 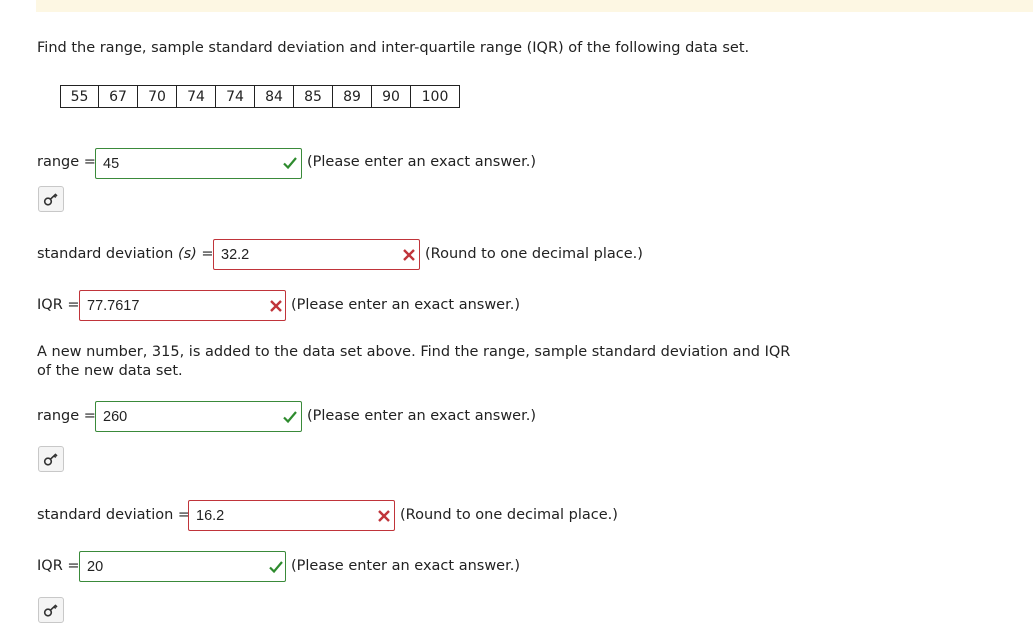 I want to click on sd-symbol: (s), so click(x=187, y=254).